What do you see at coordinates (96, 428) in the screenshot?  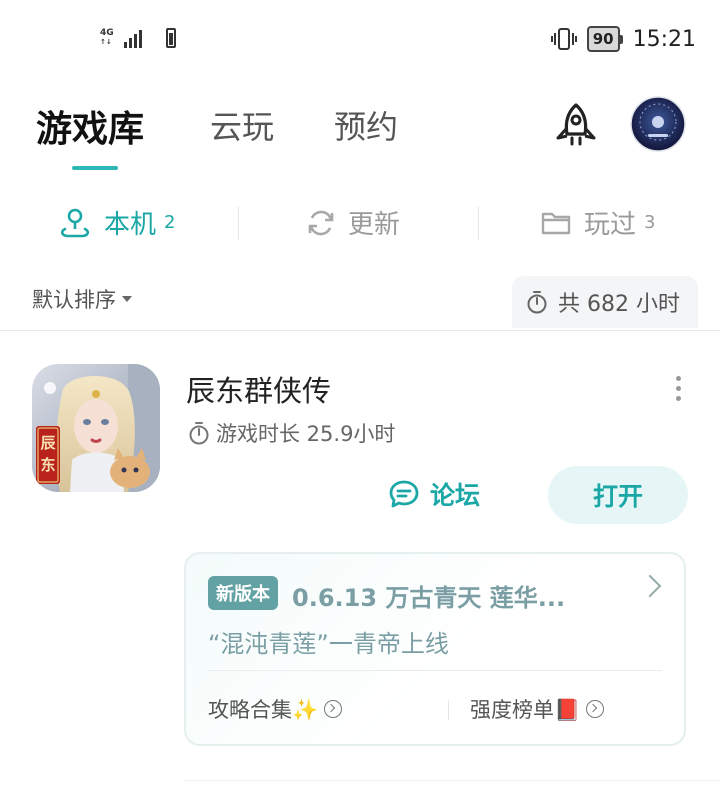 I see `game-icon: 辰 东` at bounding box center [96, 428].